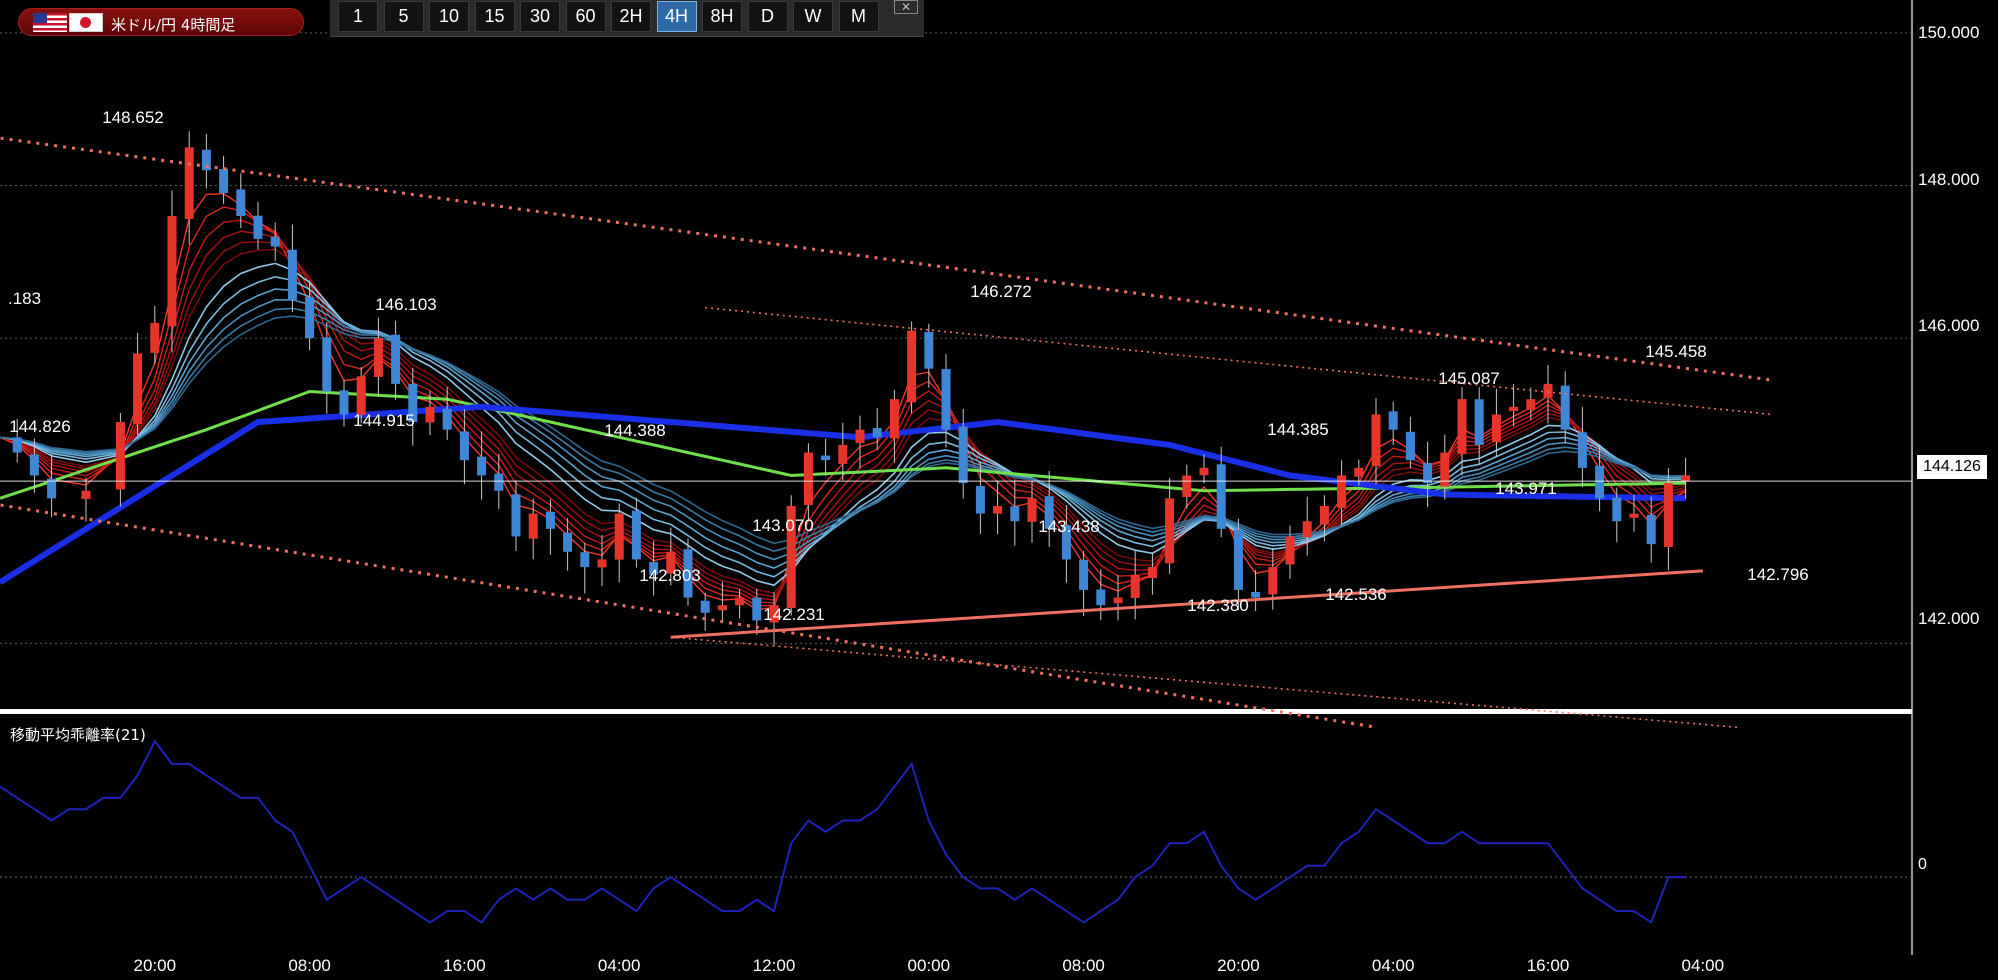  What do you see at coordinates (585, 16) in the screenshot?
I see `timeframe-button: 60` at bounding box center [585, 16].